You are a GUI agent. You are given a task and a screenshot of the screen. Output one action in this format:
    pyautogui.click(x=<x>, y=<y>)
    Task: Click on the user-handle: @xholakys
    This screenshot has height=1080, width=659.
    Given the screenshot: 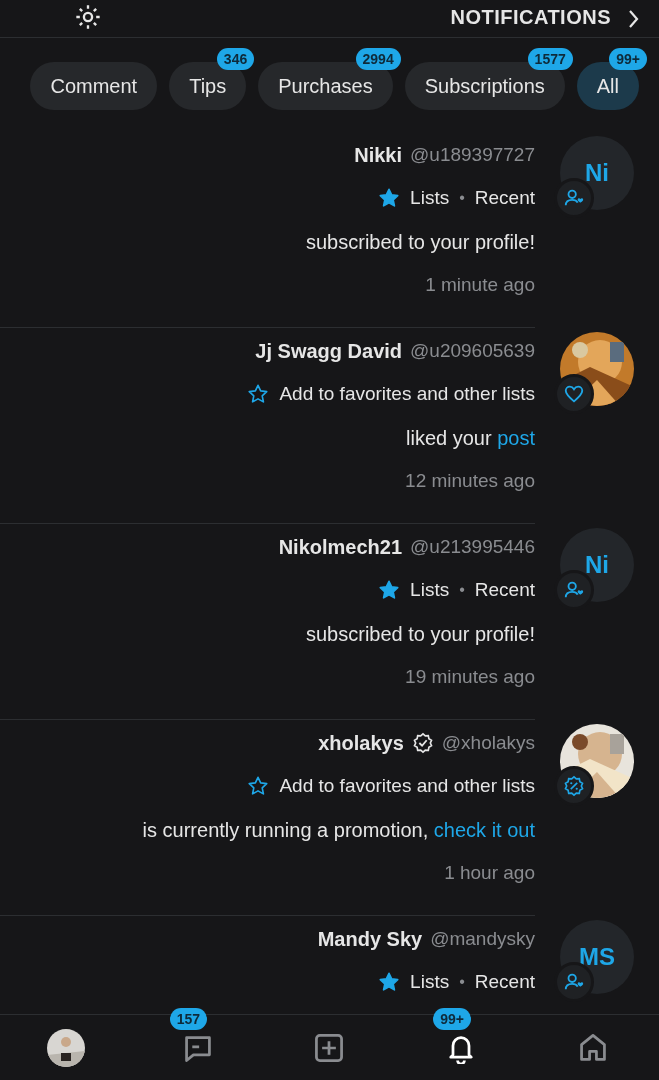 What is the action you would take?
    pyautogui.click(x=488, y=743)
    